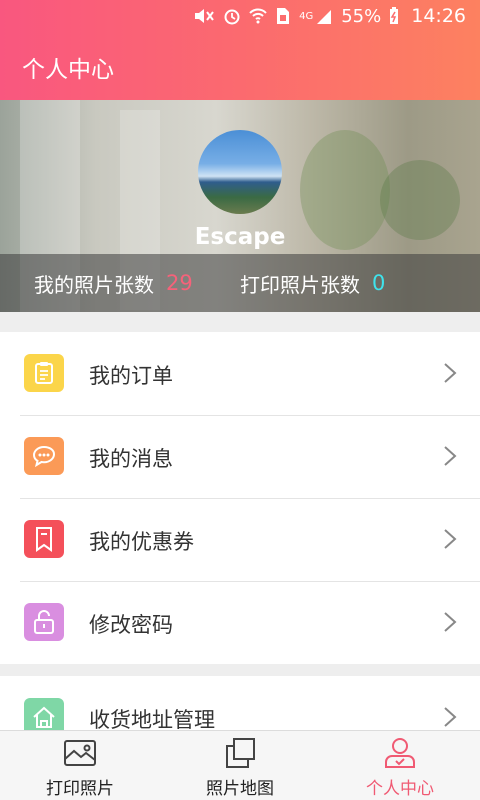 This screenshot has height=800, width=480. What do you see at coordinates (240, 539) in the screenshot?
I see `menu-item-coupons: 我的优惠券` at bounding box center [240, 539].